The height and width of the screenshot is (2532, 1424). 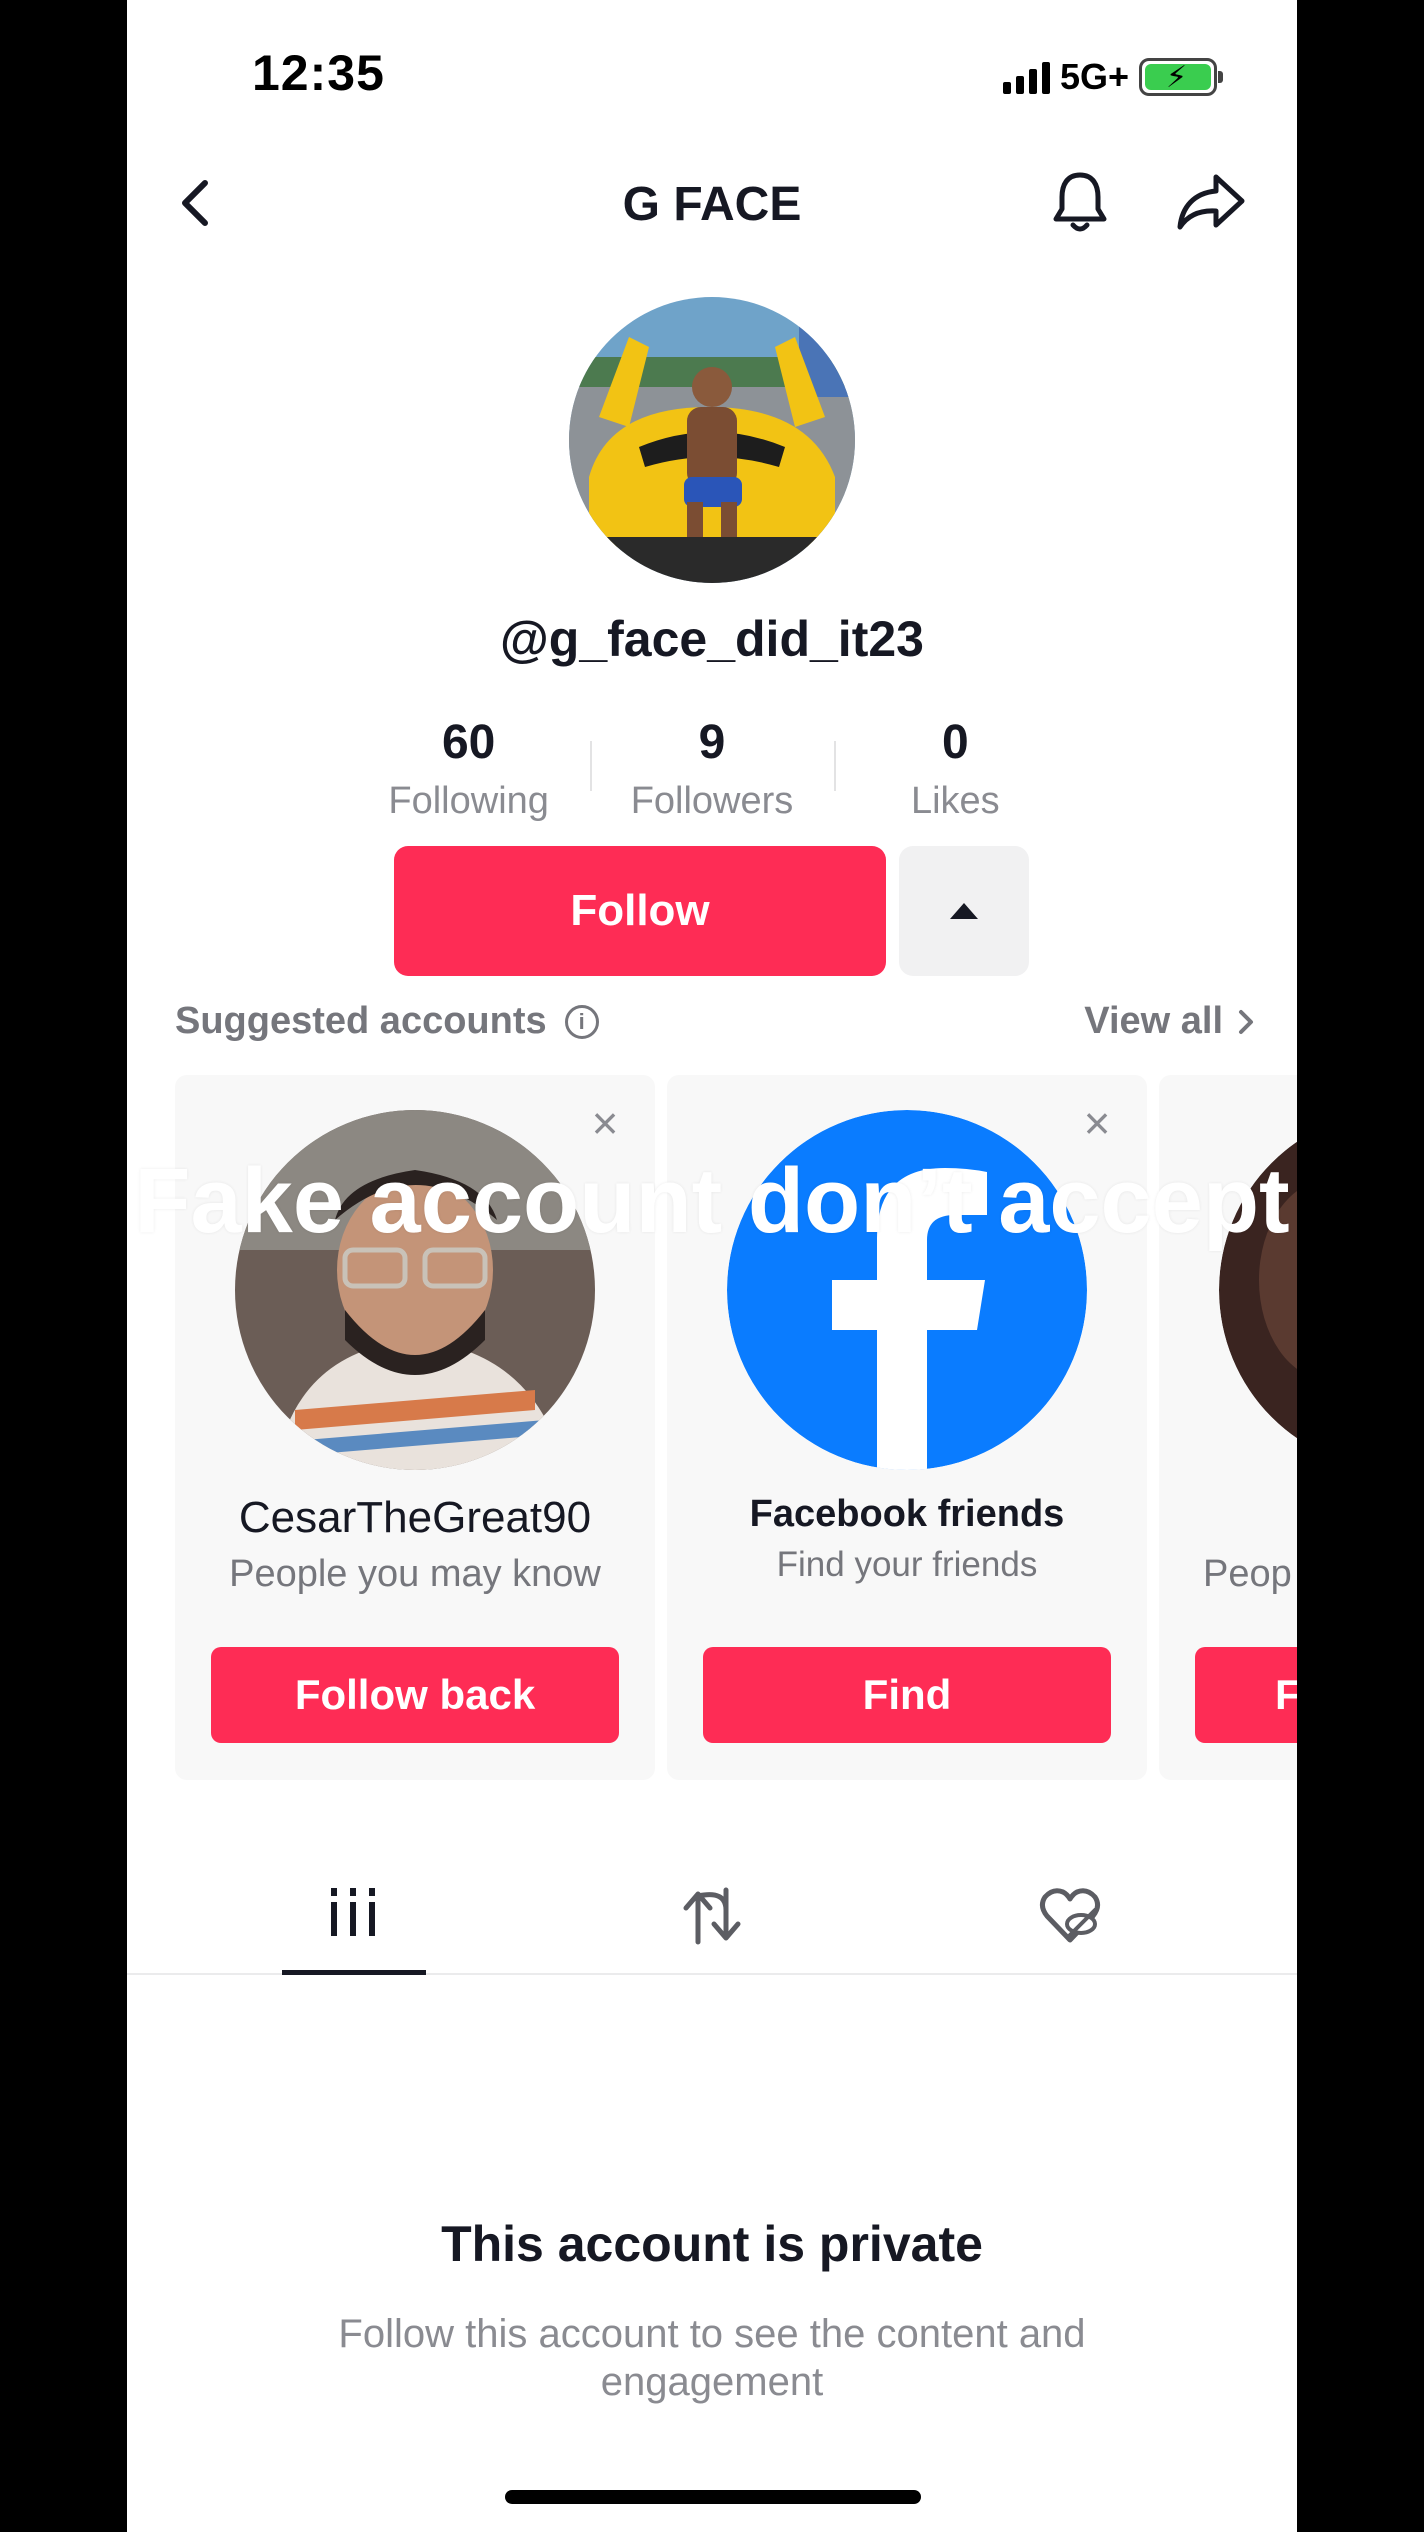 What do you see at coordinates (715, 1025) in the screenshot?
I see `suggested-accounts-header: Suggested accounts i View all` at bounding box center [715, 1025].